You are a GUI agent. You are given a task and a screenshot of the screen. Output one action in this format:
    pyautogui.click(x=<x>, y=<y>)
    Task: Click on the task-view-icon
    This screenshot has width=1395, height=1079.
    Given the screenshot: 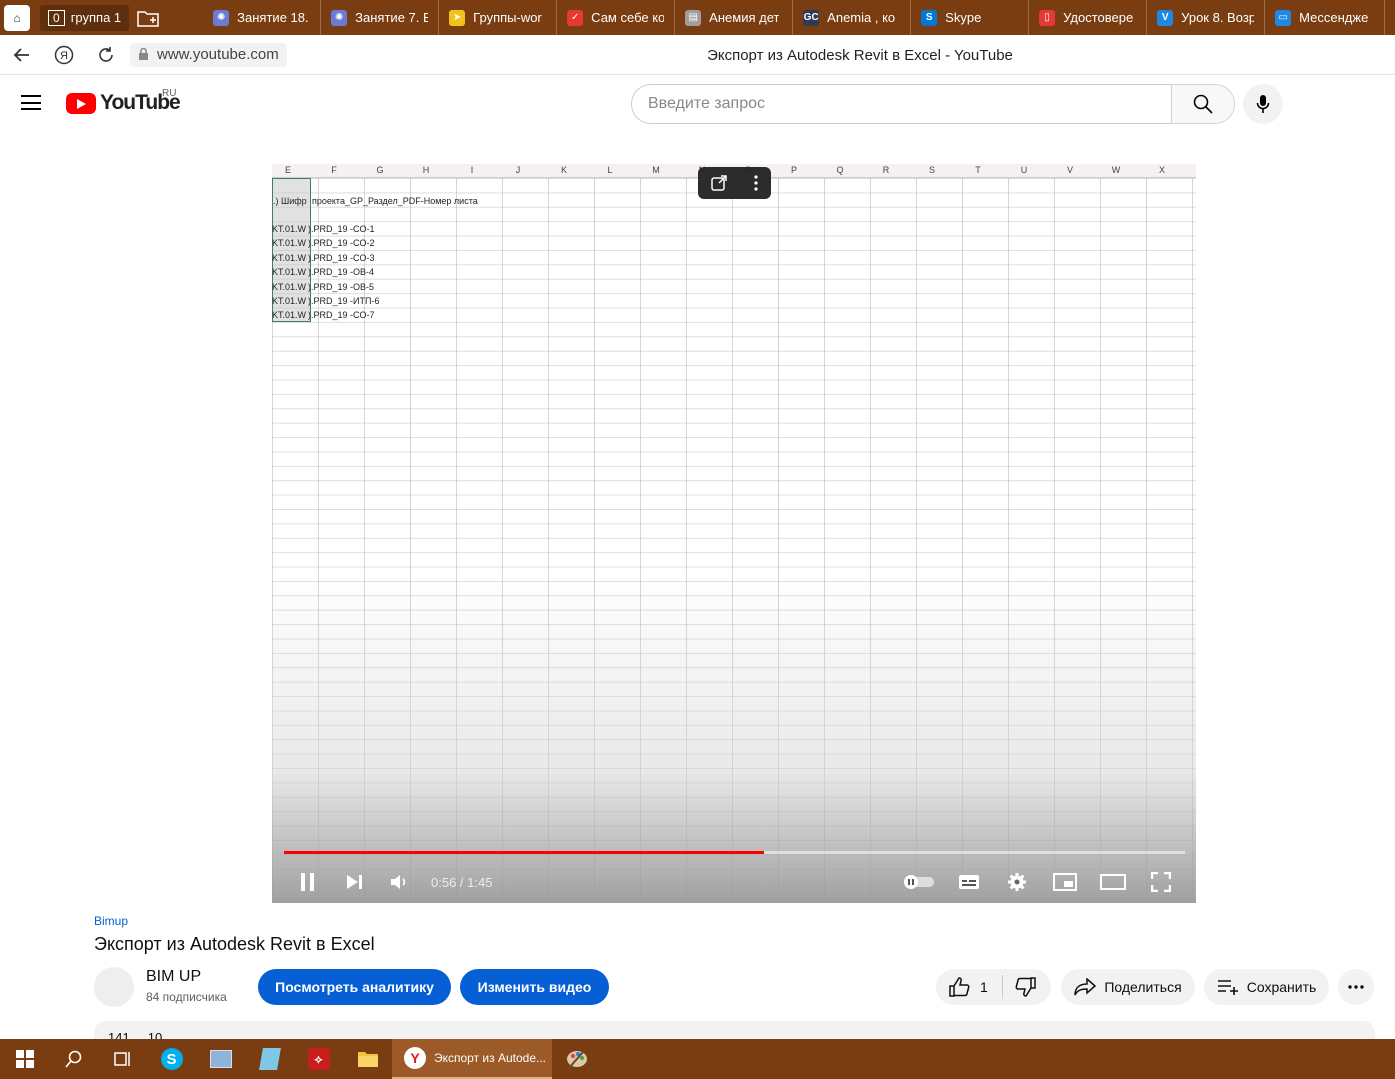 What is the action you would take?
    pyautogui.click(x=121, y=1059)
    